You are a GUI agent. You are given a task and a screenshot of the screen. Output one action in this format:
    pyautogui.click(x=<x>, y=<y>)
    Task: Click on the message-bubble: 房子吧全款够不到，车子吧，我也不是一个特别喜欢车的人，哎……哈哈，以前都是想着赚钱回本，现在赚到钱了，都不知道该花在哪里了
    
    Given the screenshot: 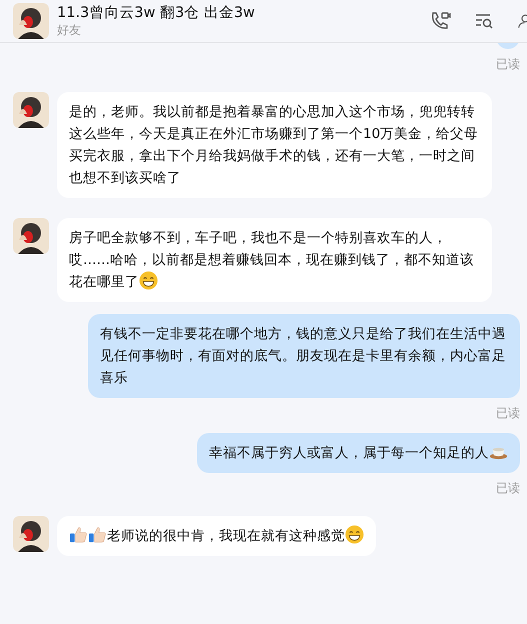 What is the action you would take?
    pyautogui.click(x=274, y=260)
    